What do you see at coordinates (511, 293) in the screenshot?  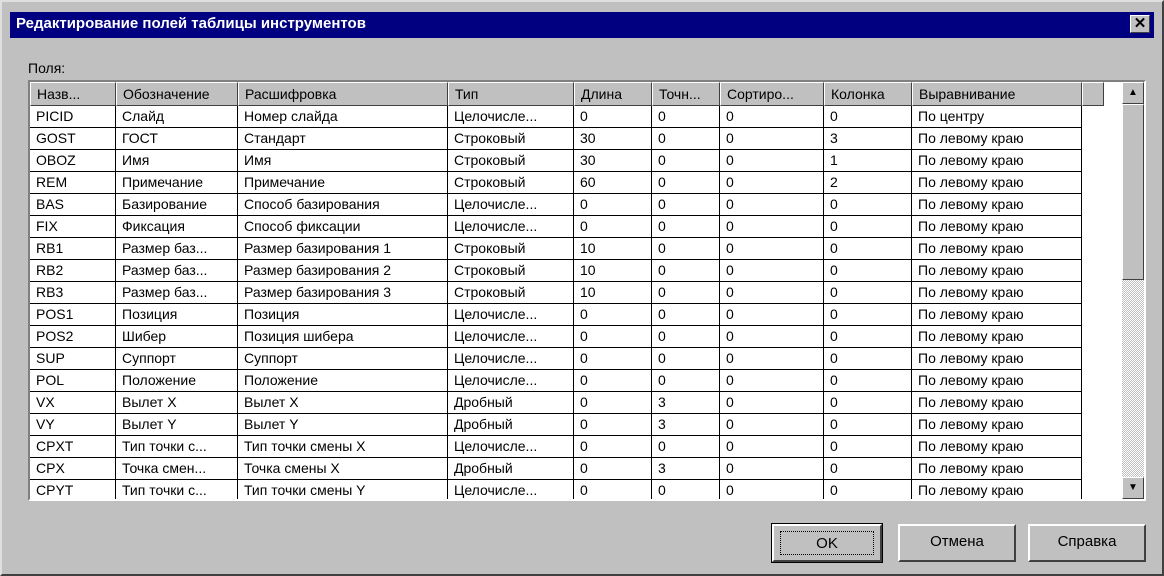 I see `cell-type: Строковый` at bounding box center [511, 293].